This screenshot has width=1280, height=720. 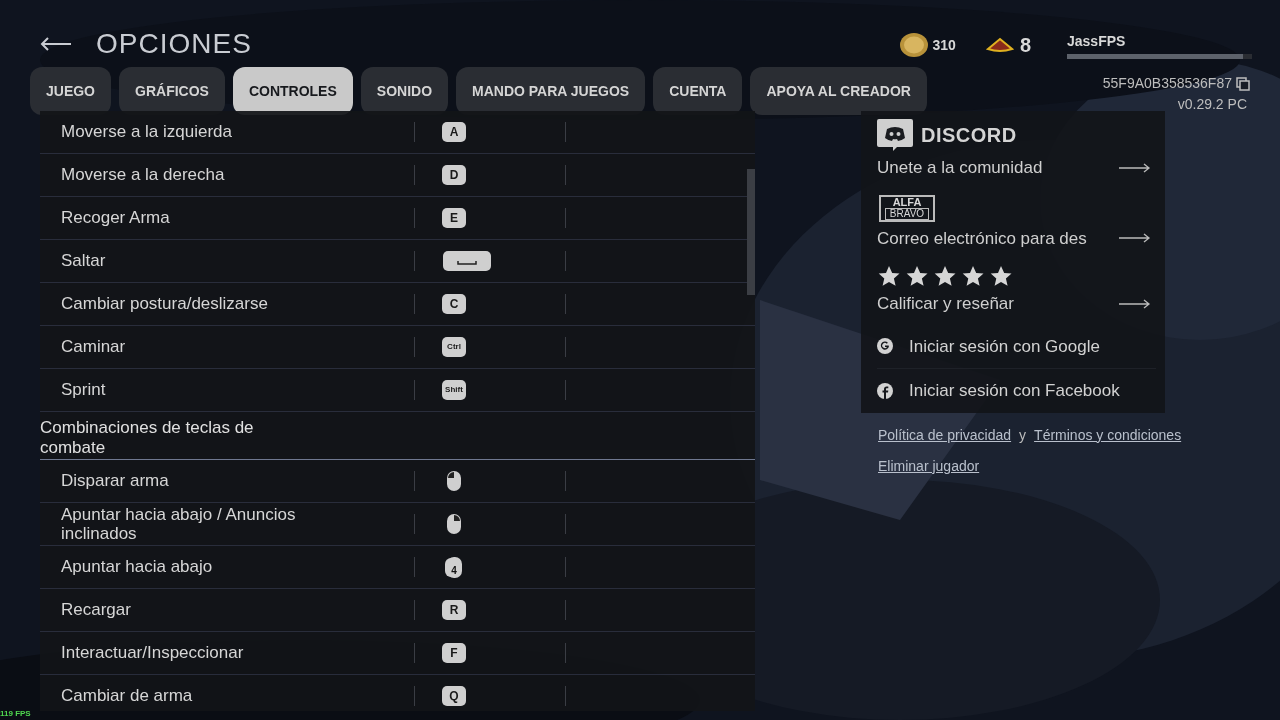 What do you see at coordinates (454, 481) in the screenshot?
I see `left-click-icon` at bounding box center [454, 481].